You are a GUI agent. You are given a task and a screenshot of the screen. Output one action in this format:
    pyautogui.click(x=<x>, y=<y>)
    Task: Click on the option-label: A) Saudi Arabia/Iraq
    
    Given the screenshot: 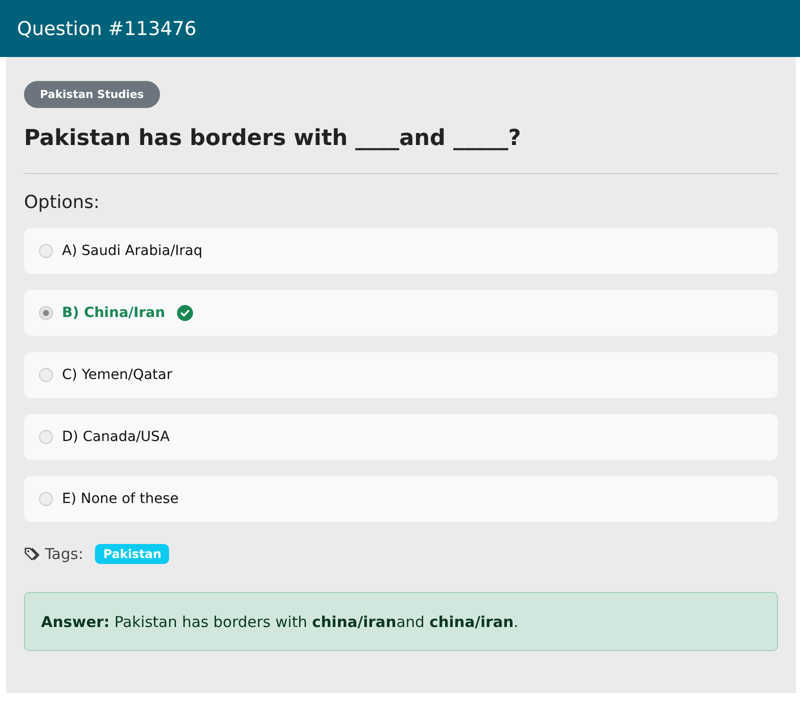 What is the action you would take?
    pyautogui.click(x=132, y=251)
    